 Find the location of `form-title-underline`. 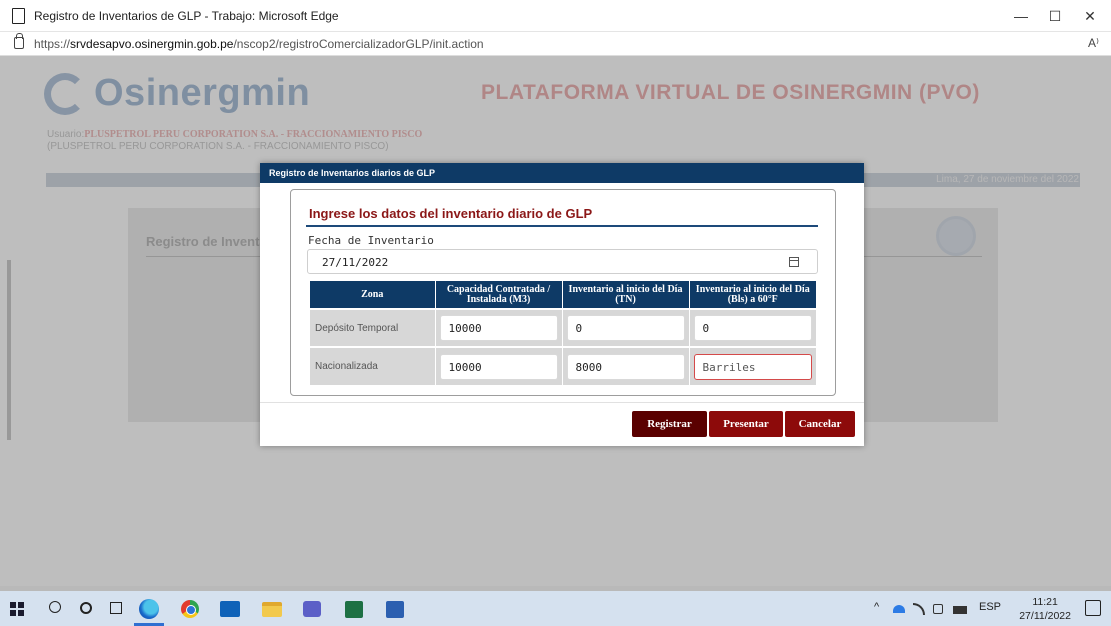

form-title-underline is located at coordinates (562, 226).